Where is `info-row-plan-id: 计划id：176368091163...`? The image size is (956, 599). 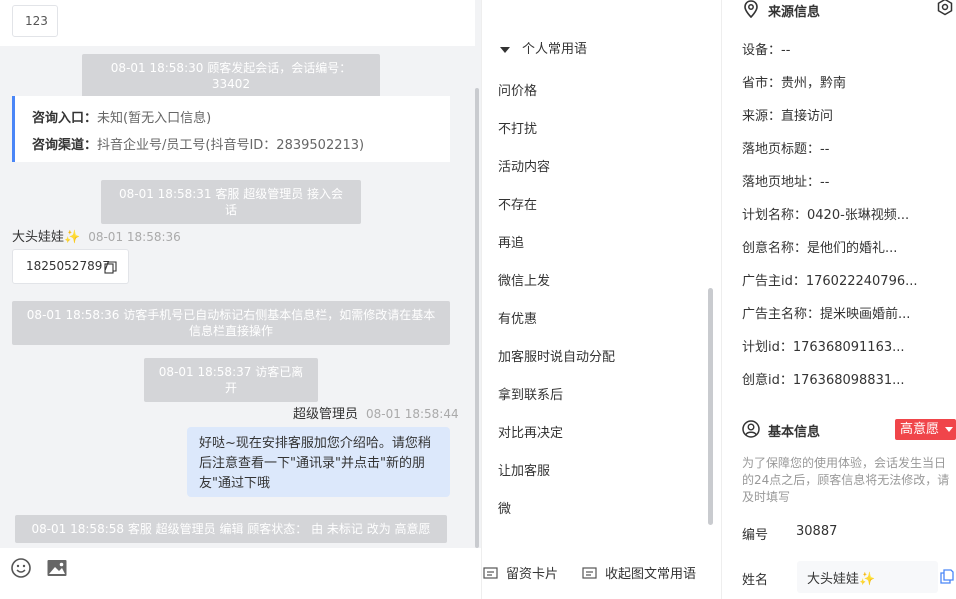 info-row-plan-id: 计划id：176368091163... is located at coordinates (823, 347).